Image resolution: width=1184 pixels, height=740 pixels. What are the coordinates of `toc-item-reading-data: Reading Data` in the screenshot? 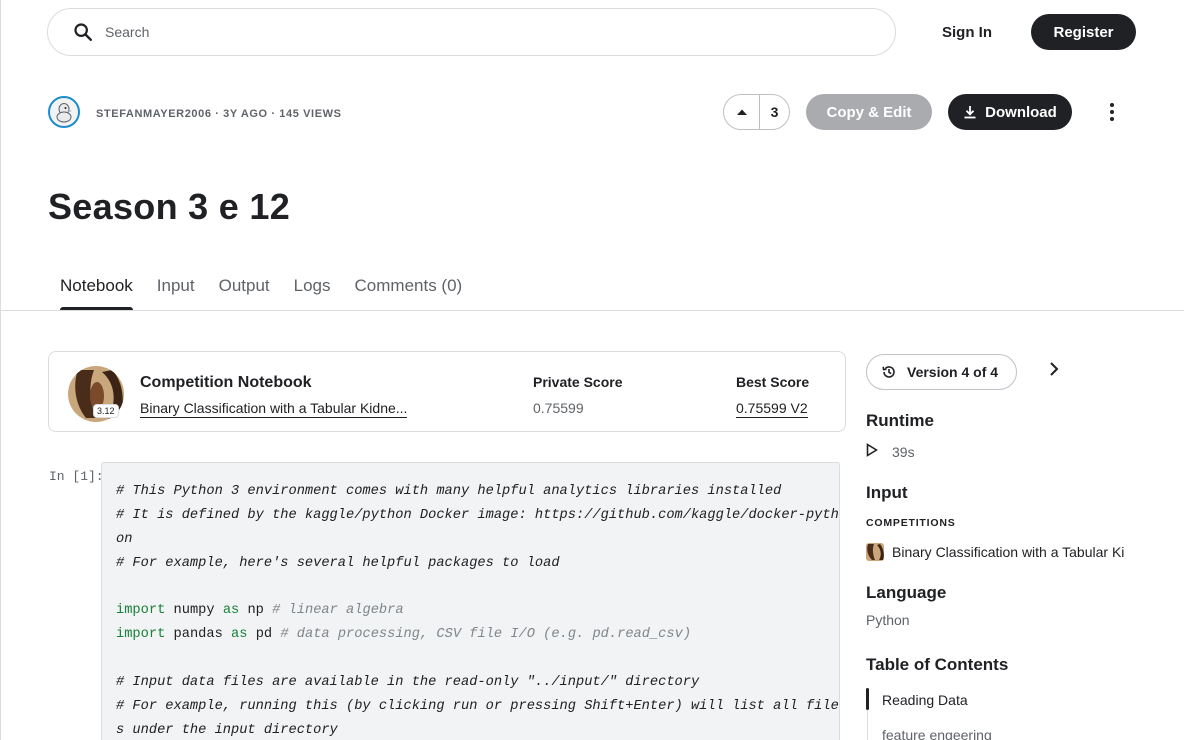 It's located at (925, 700).